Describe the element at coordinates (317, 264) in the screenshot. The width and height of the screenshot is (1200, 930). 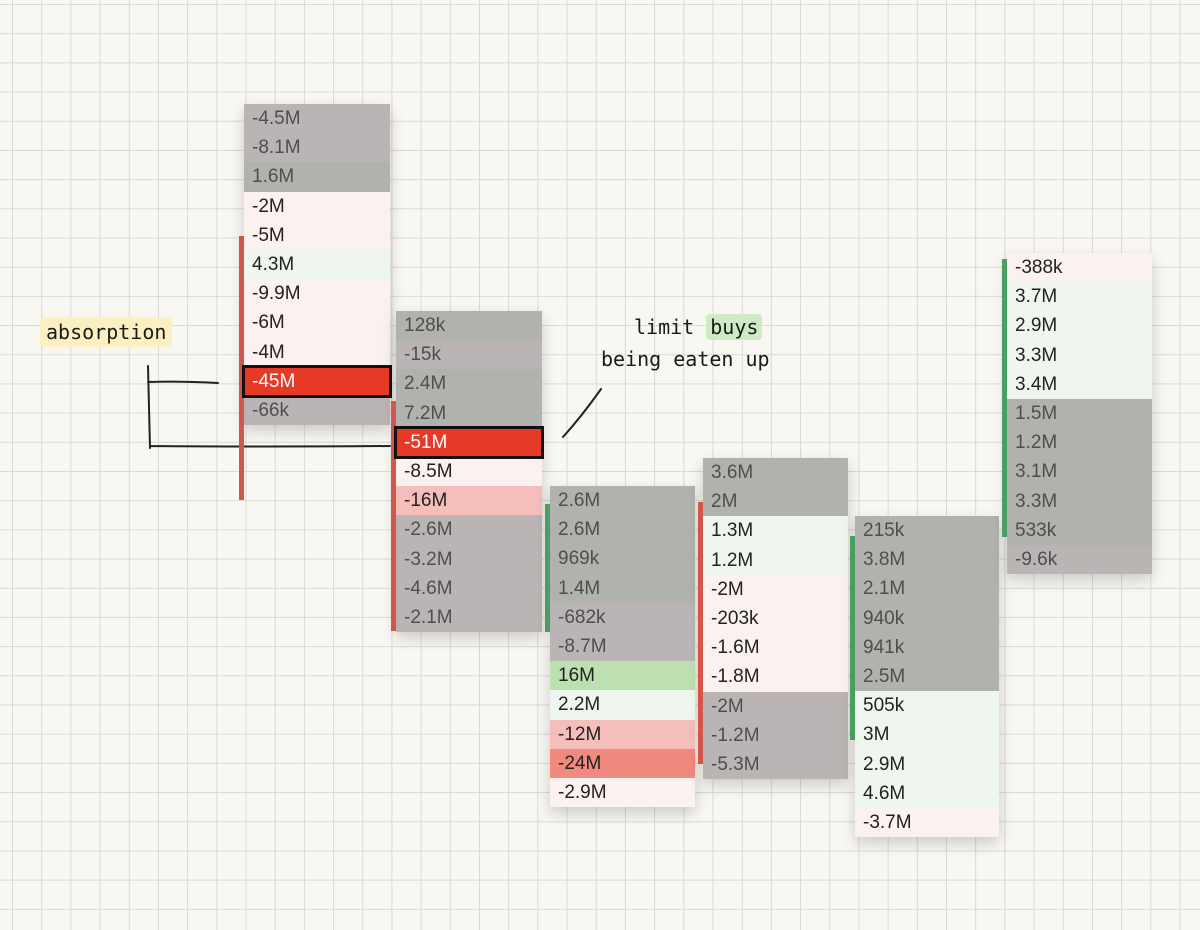
I see `volume-cell: 4.3M` at that location.